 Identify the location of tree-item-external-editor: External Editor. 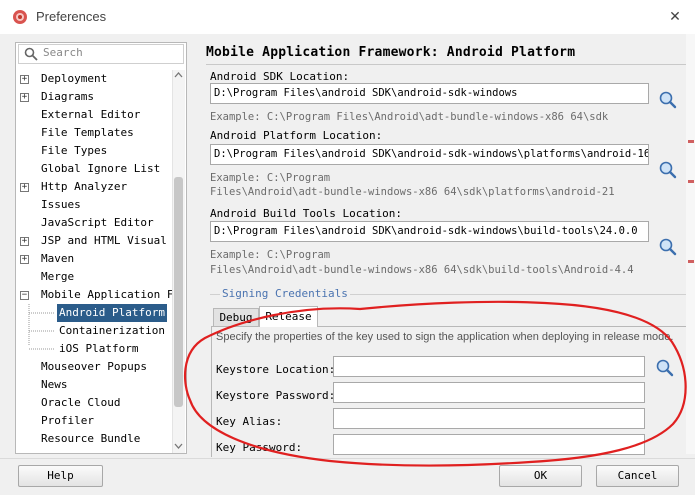
(94, 115).